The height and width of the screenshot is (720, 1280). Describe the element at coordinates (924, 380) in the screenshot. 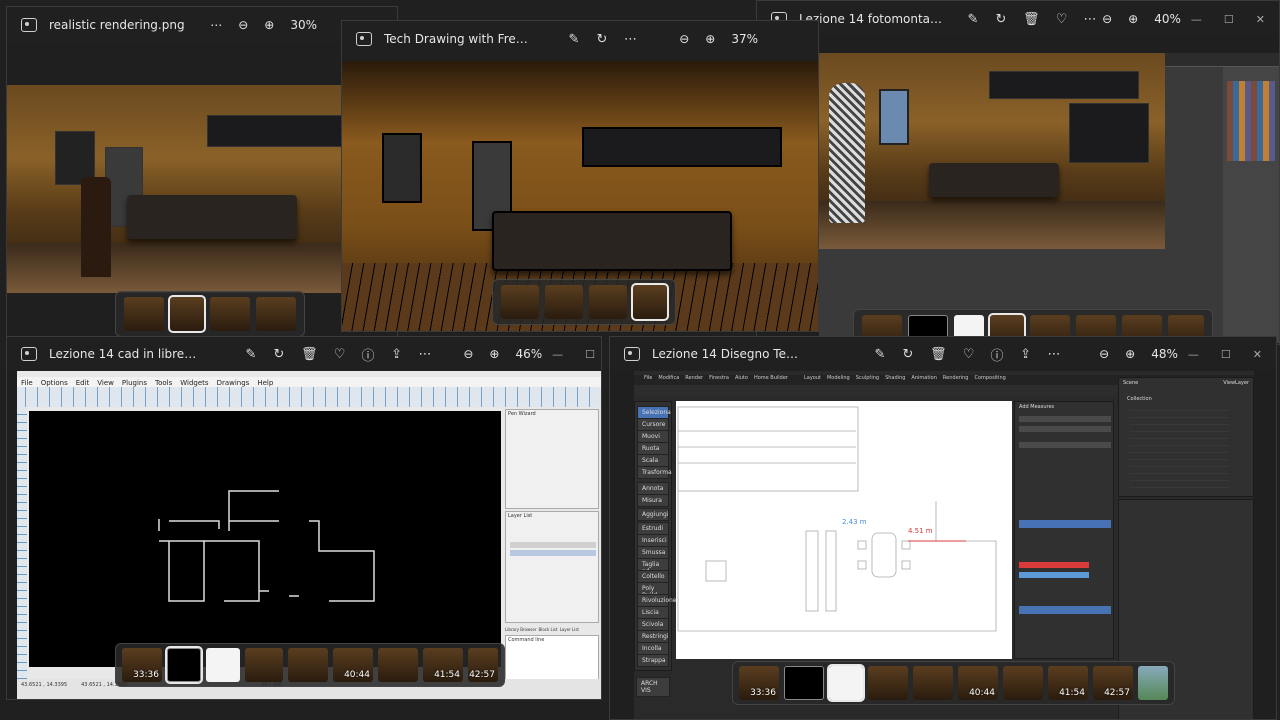

I see `workspace-tab: Animation` at that location.